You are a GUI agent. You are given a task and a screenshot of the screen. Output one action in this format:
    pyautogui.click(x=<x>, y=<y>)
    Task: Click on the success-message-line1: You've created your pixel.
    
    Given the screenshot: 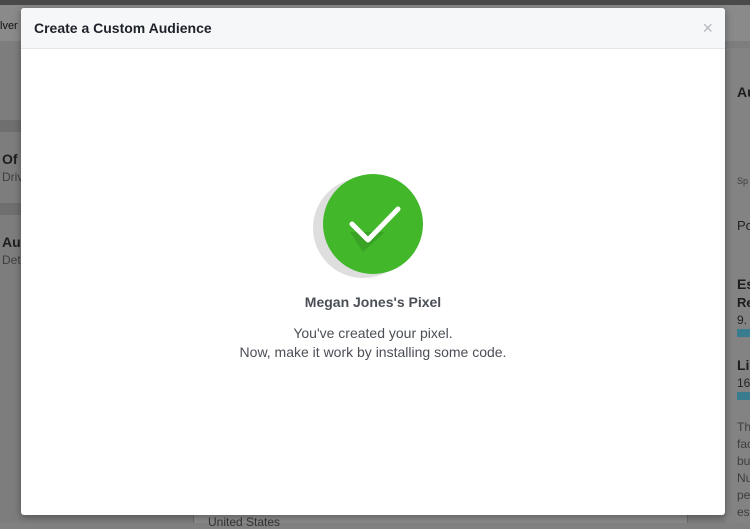 What is the action you would take?
    pyautogui.click(x=373, y=333)
    